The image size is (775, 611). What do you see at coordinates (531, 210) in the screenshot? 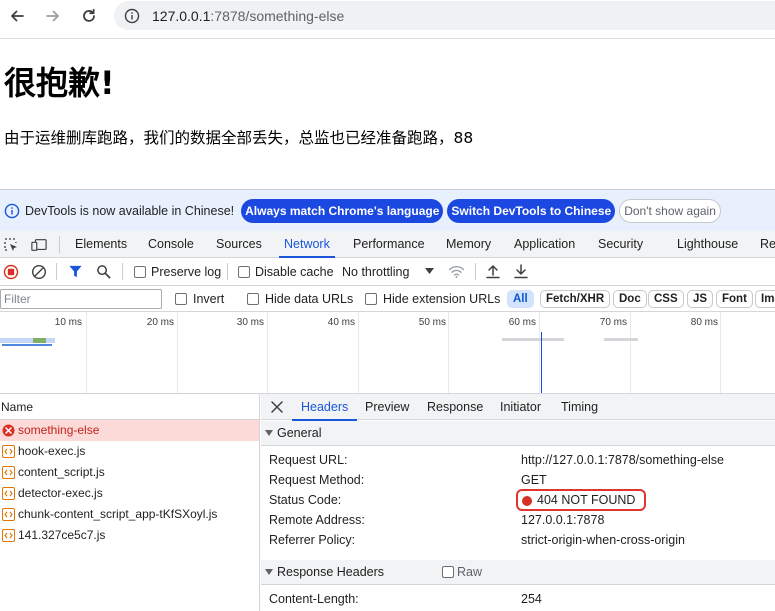
I see `switch-chinese-button: Switch DevTools to Chinese` at bounding box center [531, 210].